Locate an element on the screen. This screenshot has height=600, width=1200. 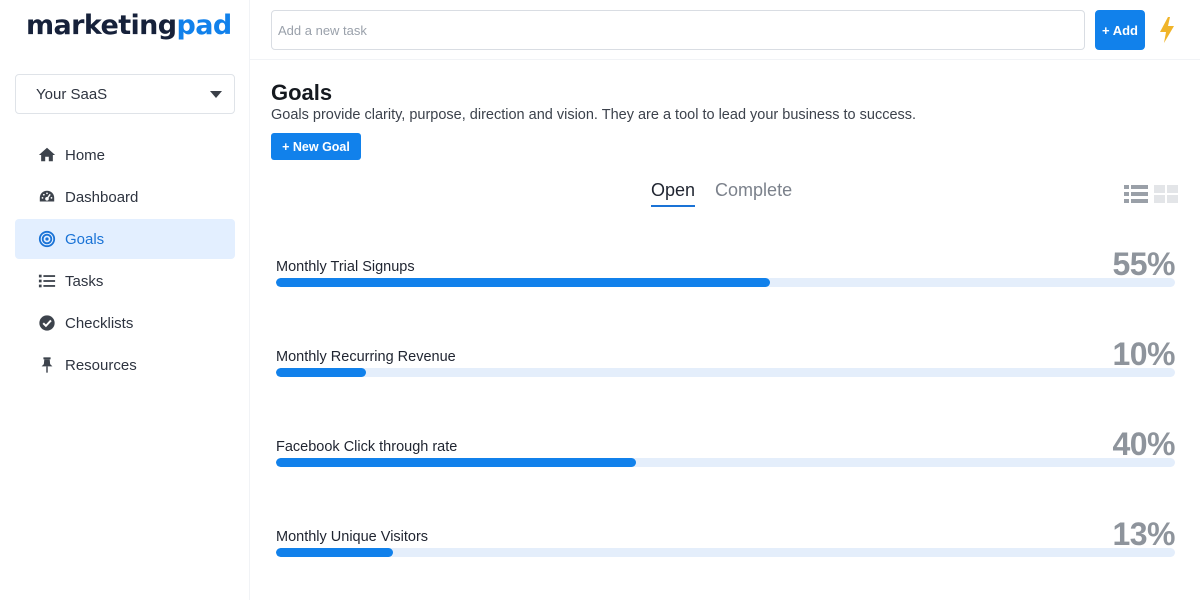
goal-item: Monthly Unique Visitors 13% is located at coordinates (725, 546).